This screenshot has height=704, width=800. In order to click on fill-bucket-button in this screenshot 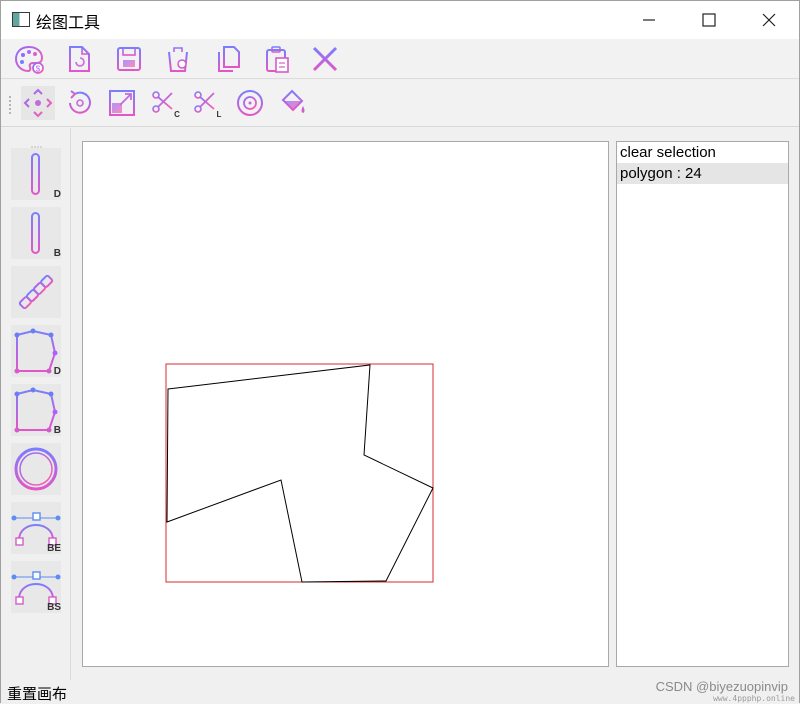, I will do `click(292, 103)`.